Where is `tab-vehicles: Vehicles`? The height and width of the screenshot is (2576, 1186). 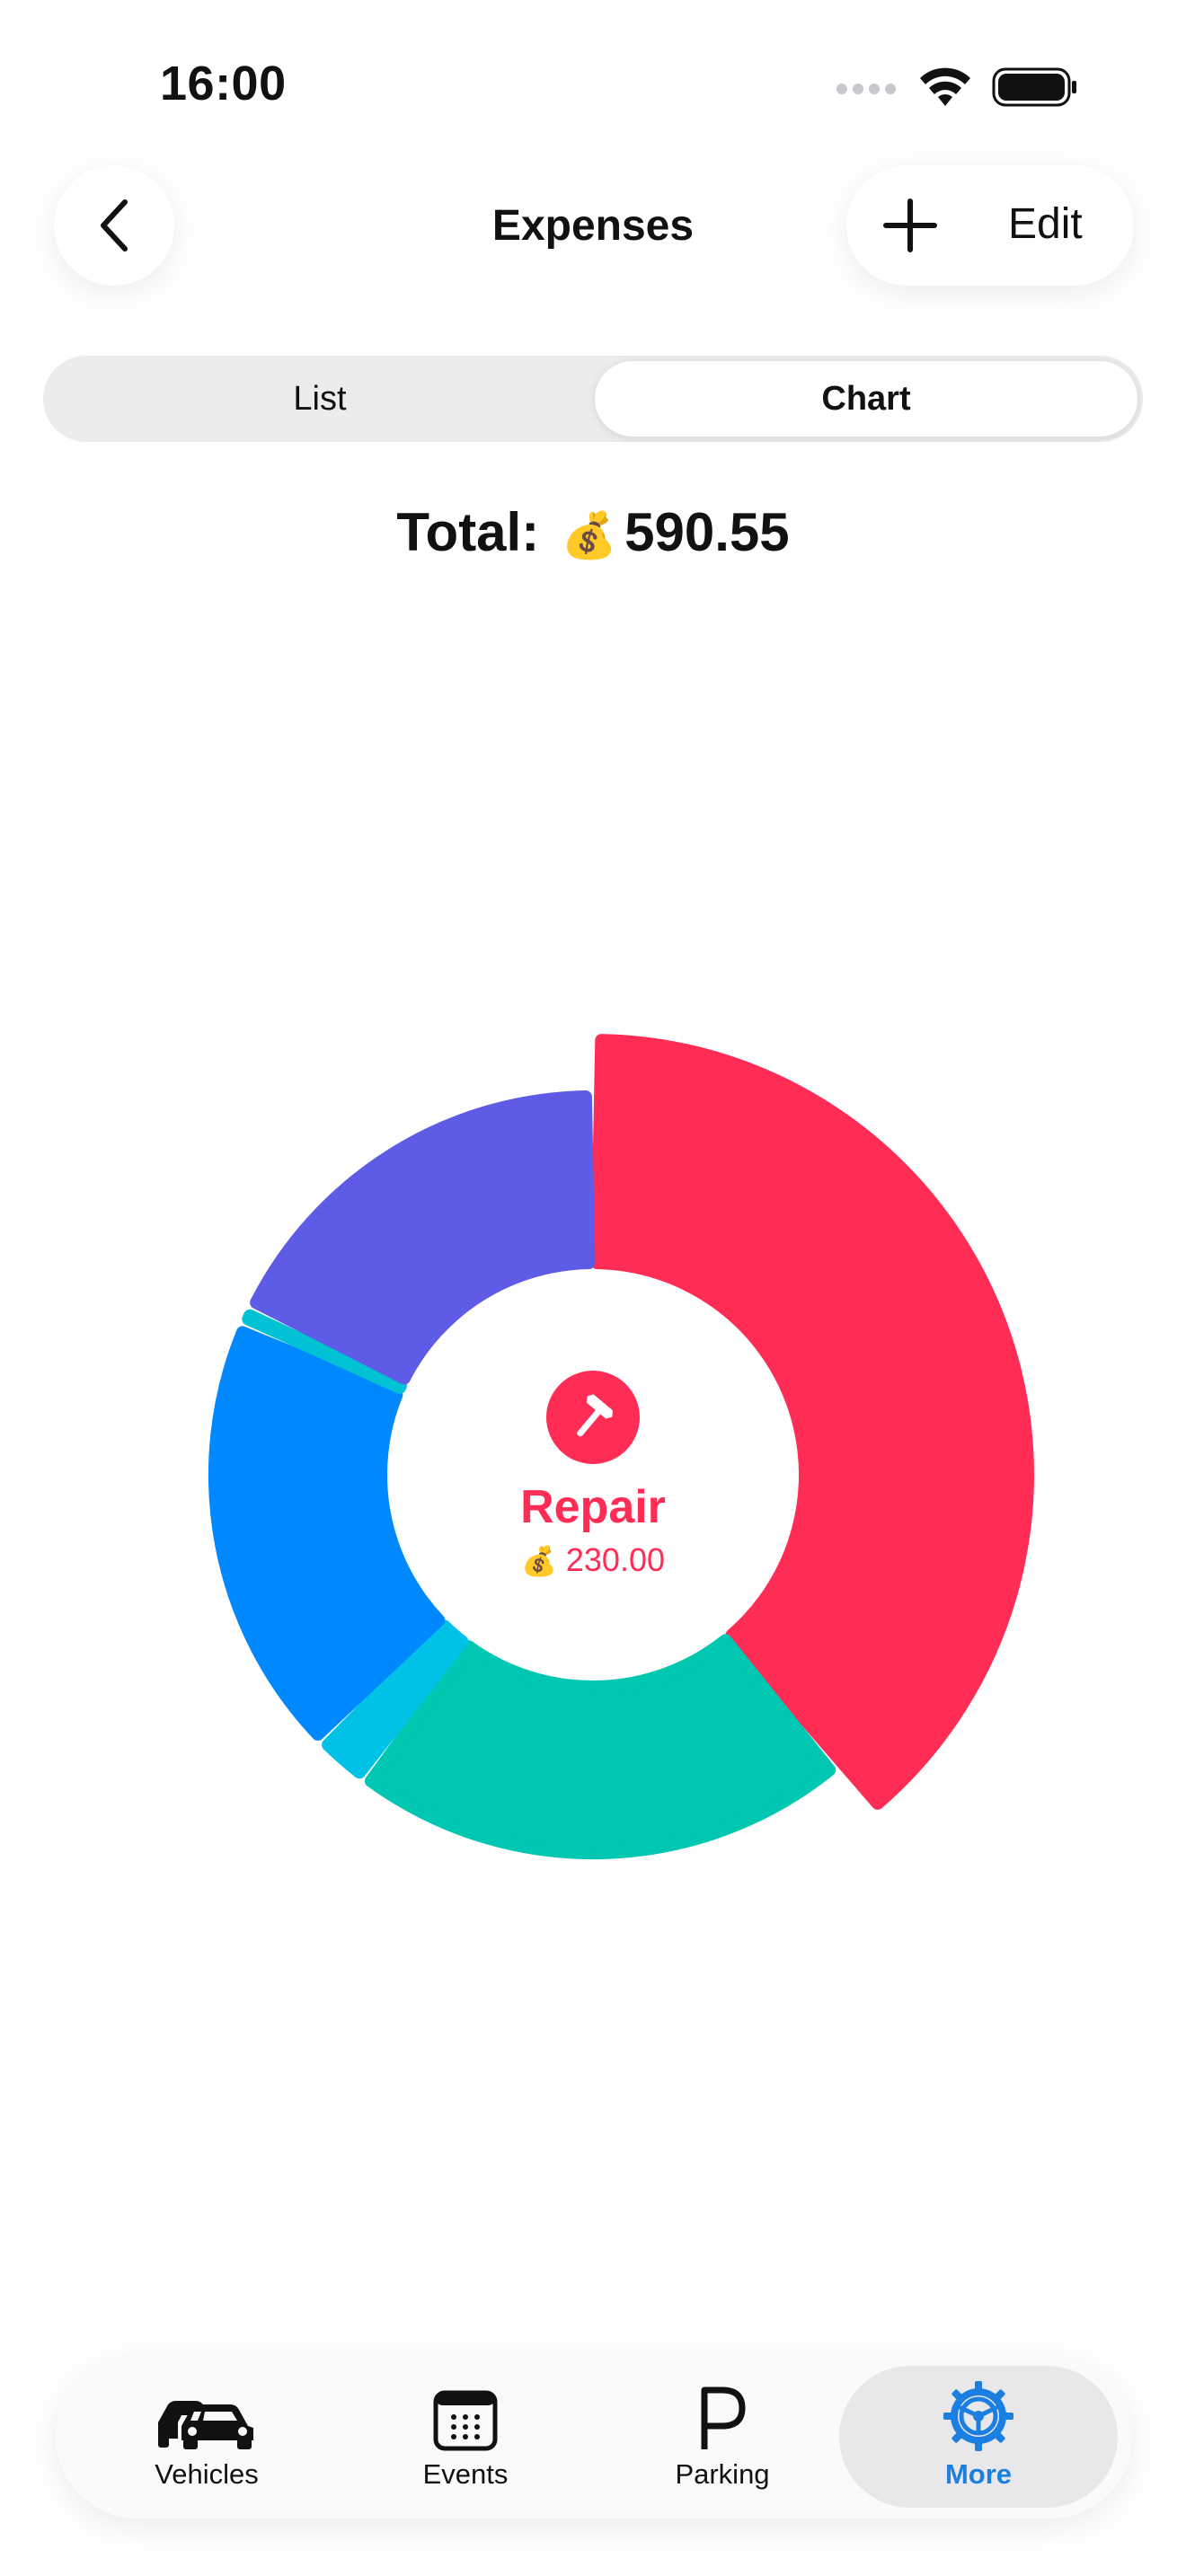 tab-vehicles: Vehicles is located at coordinates (206, 2437).